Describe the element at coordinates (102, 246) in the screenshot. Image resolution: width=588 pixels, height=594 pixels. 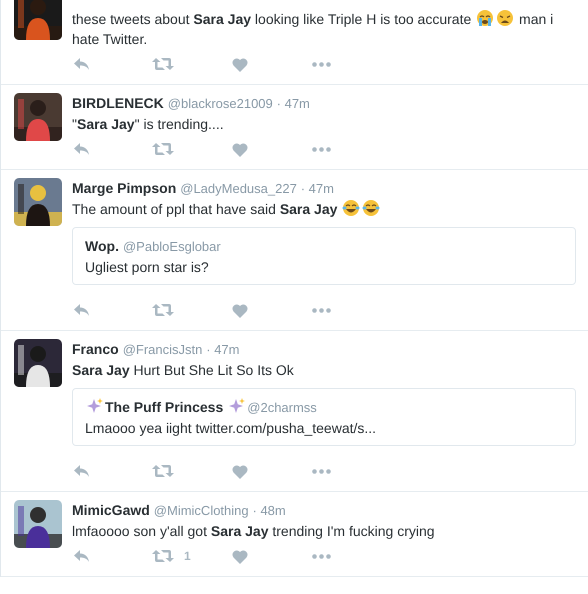
I see `quoted-user-name: Wop.` at that location.